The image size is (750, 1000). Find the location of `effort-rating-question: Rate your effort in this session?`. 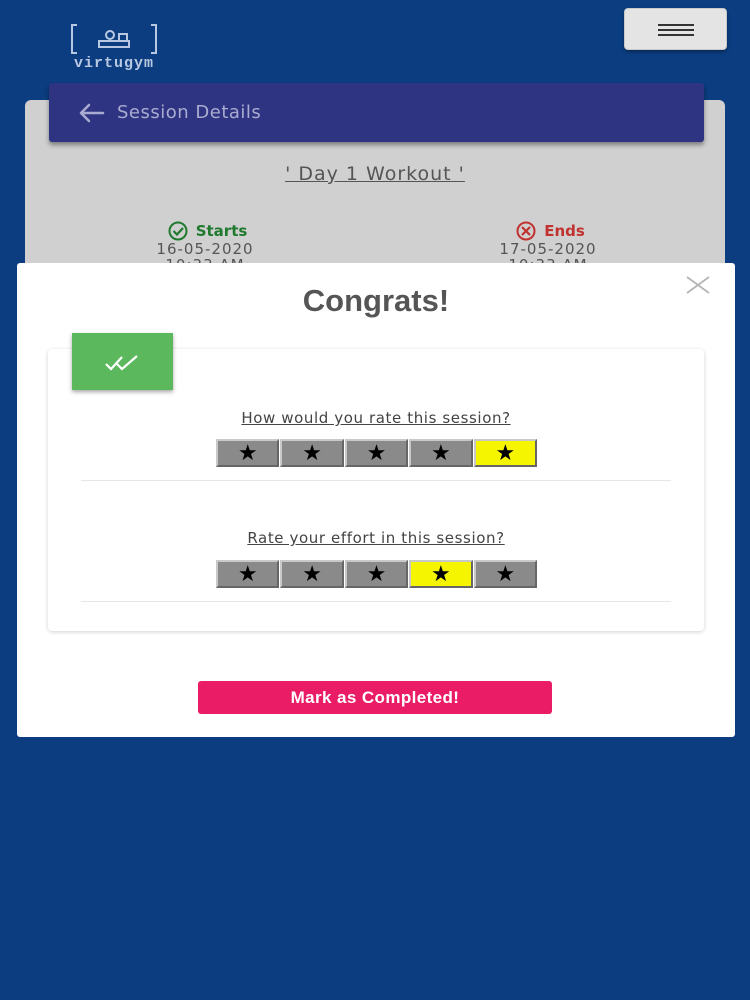

effort-rating-question: Rate your effort in this session? is located at coordinates (376, 538).